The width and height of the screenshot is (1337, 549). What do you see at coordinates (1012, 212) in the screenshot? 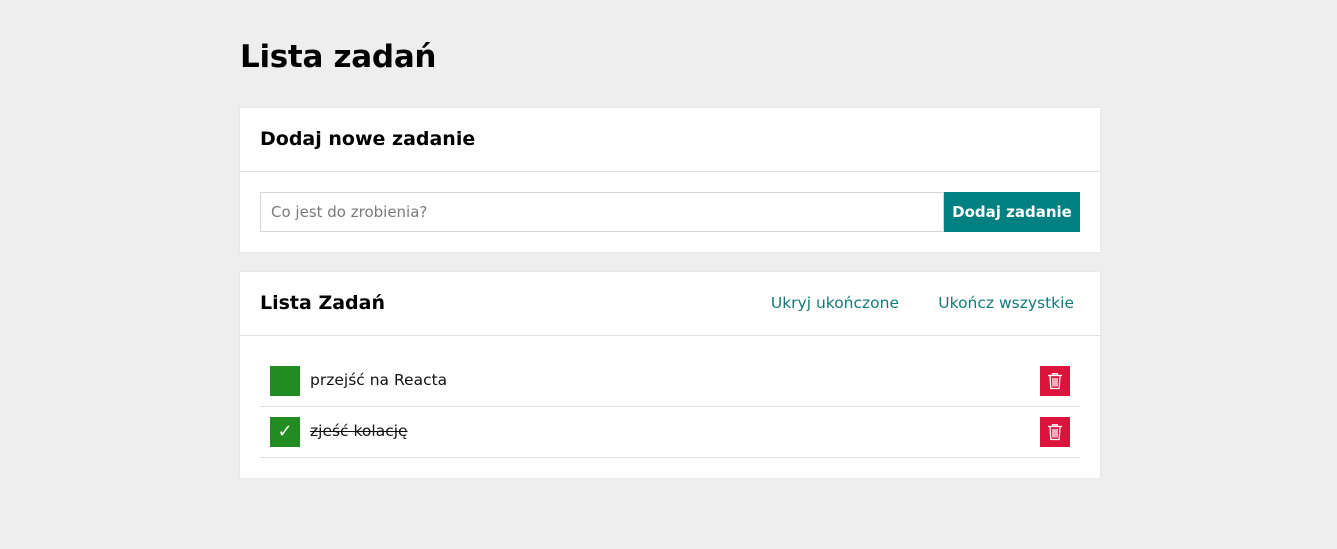
I see `add-task-button: Dodaj zadanie` at bounding box center [1012, 212].